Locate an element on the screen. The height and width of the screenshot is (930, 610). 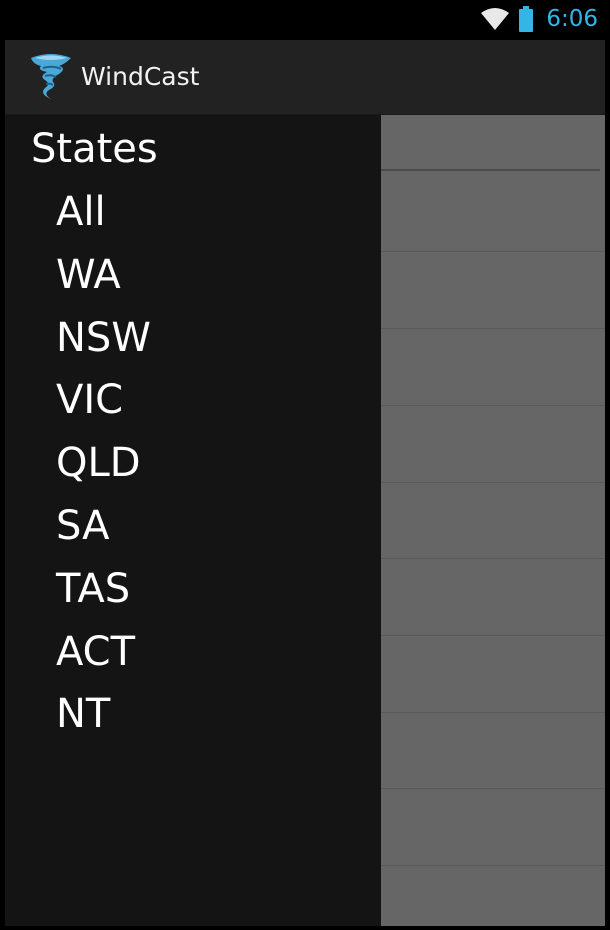
drawer-item-nsw: NSW is located at coordinates (193, 338).